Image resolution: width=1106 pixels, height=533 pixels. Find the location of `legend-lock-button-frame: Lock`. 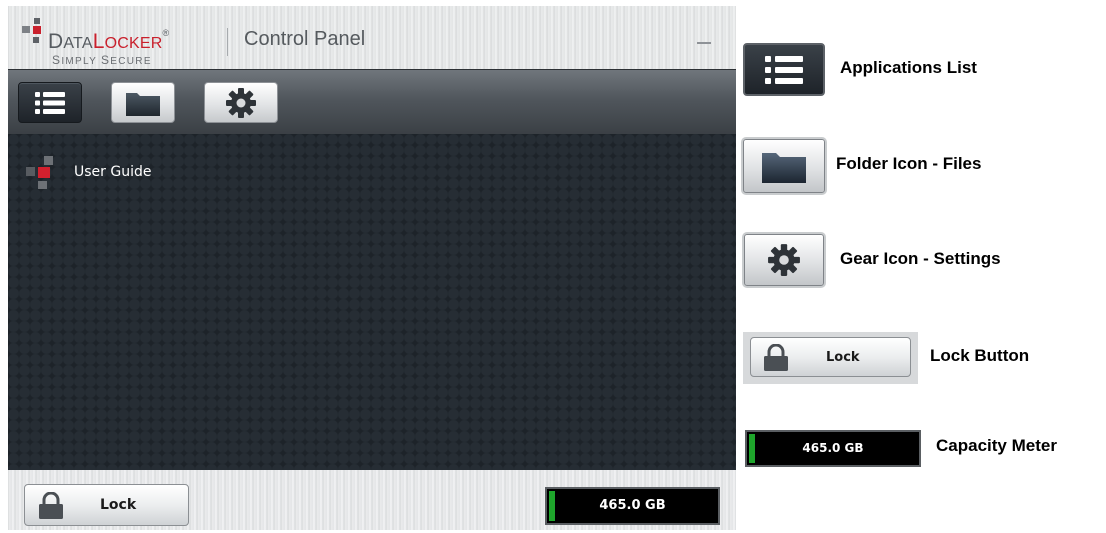

legend-lock-button-frame: Lock is located at coordinates (830, 358).